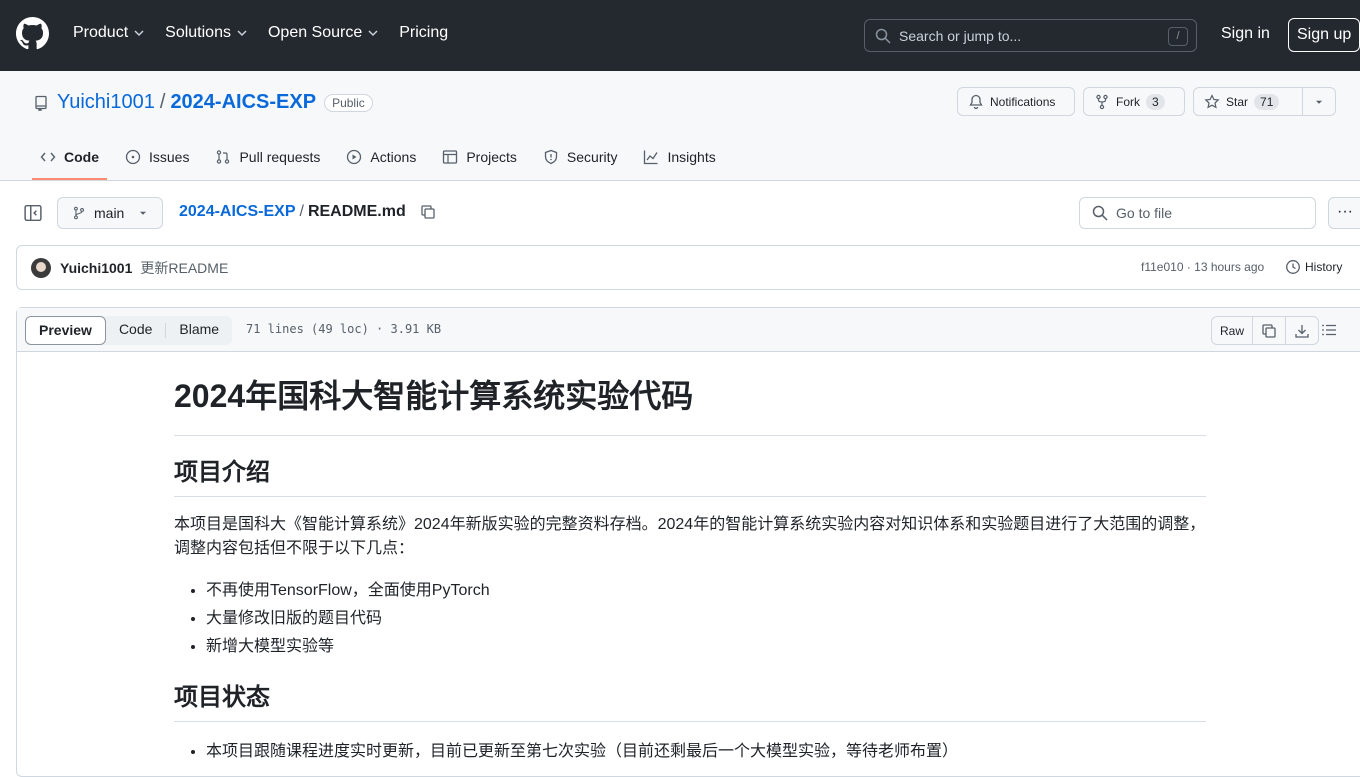 The width and height of the screenshot is (1360, 777). I want to click on graph-icon, so click(651, 157).